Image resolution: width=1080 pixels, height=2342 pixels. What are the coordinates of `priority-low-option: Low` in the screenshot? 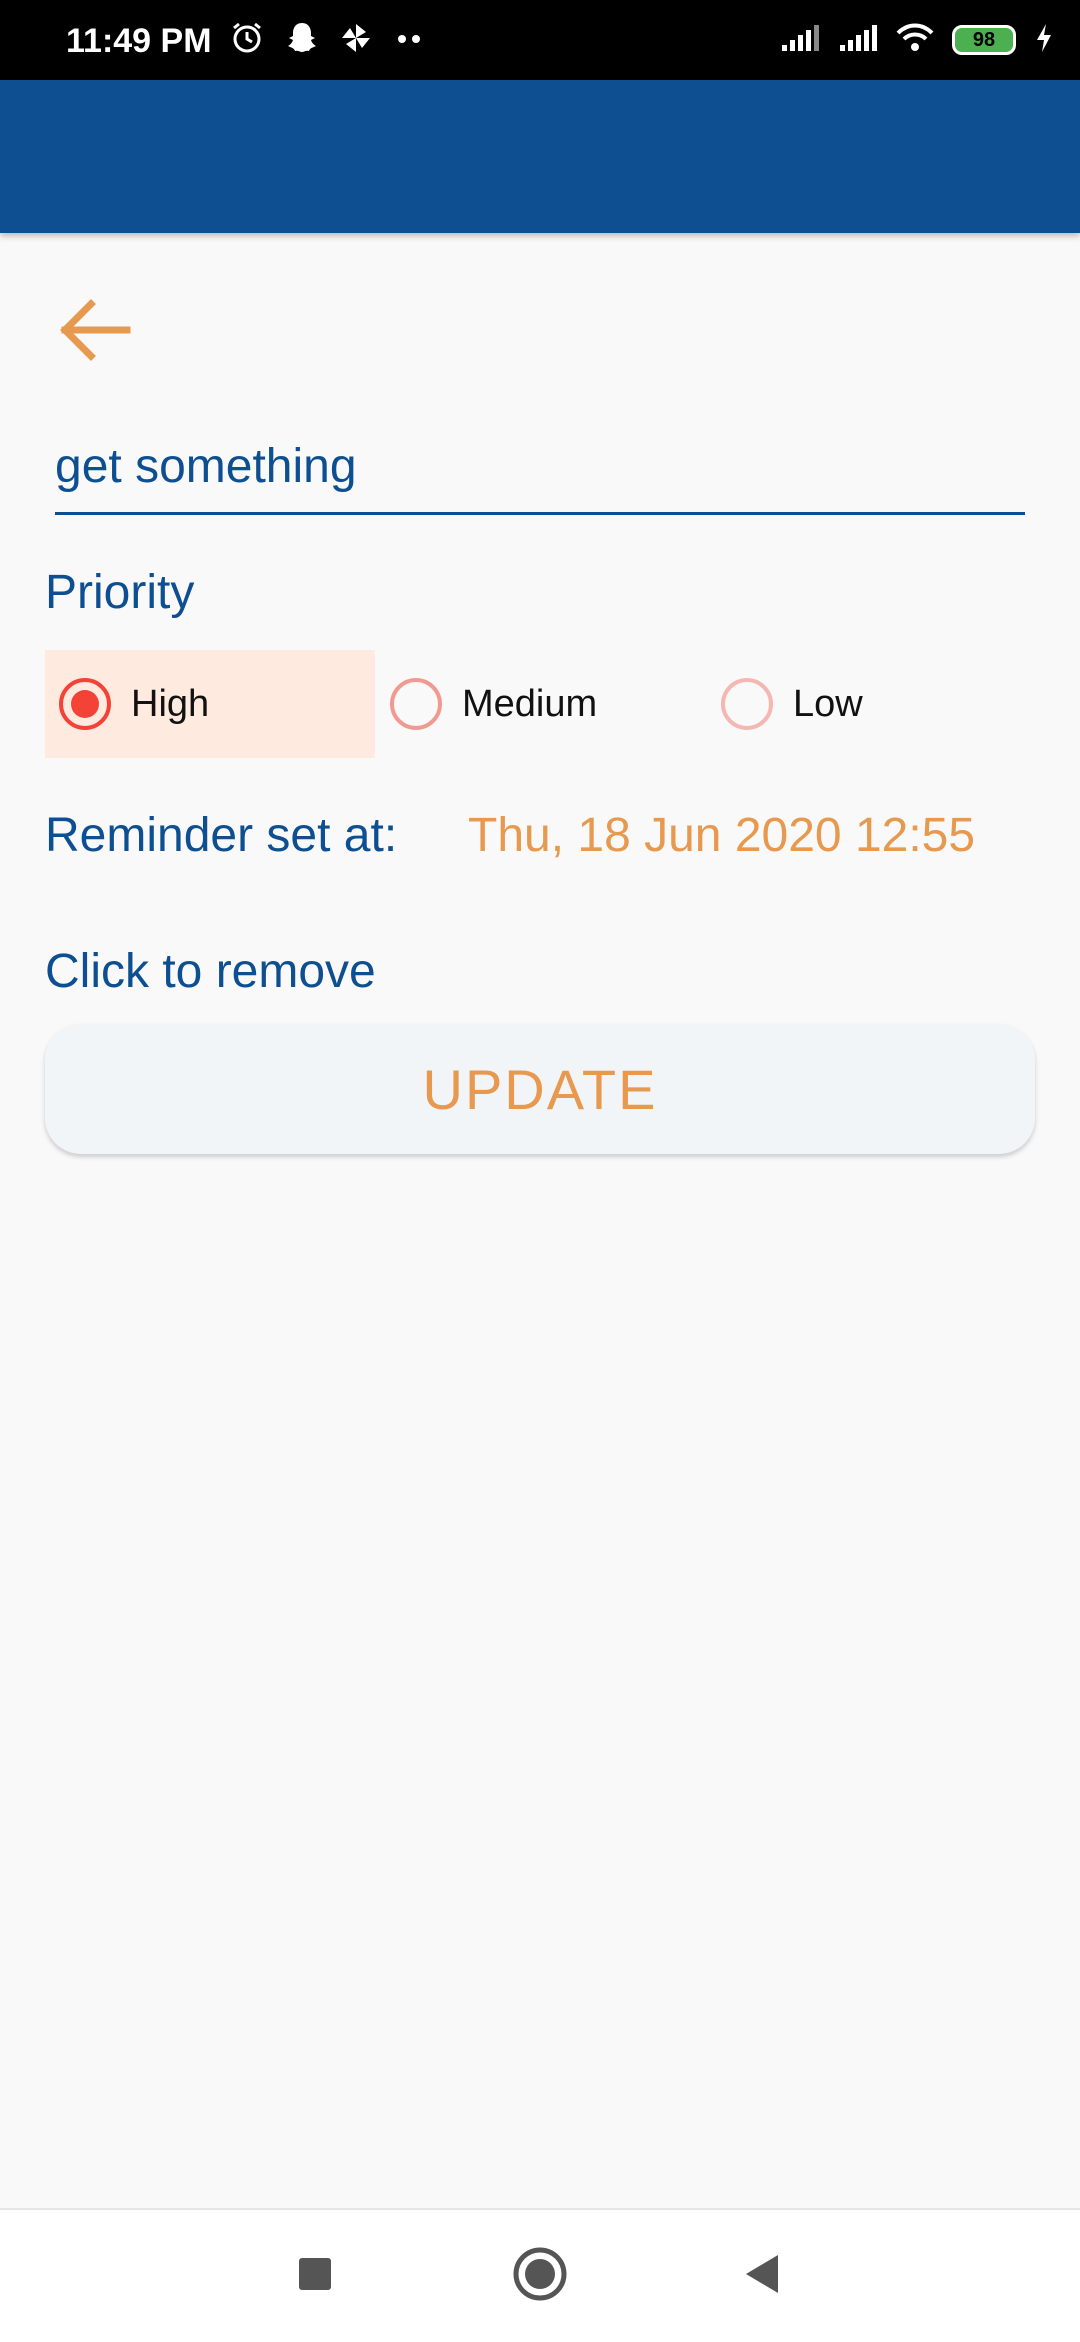 It's located at (872, 704).